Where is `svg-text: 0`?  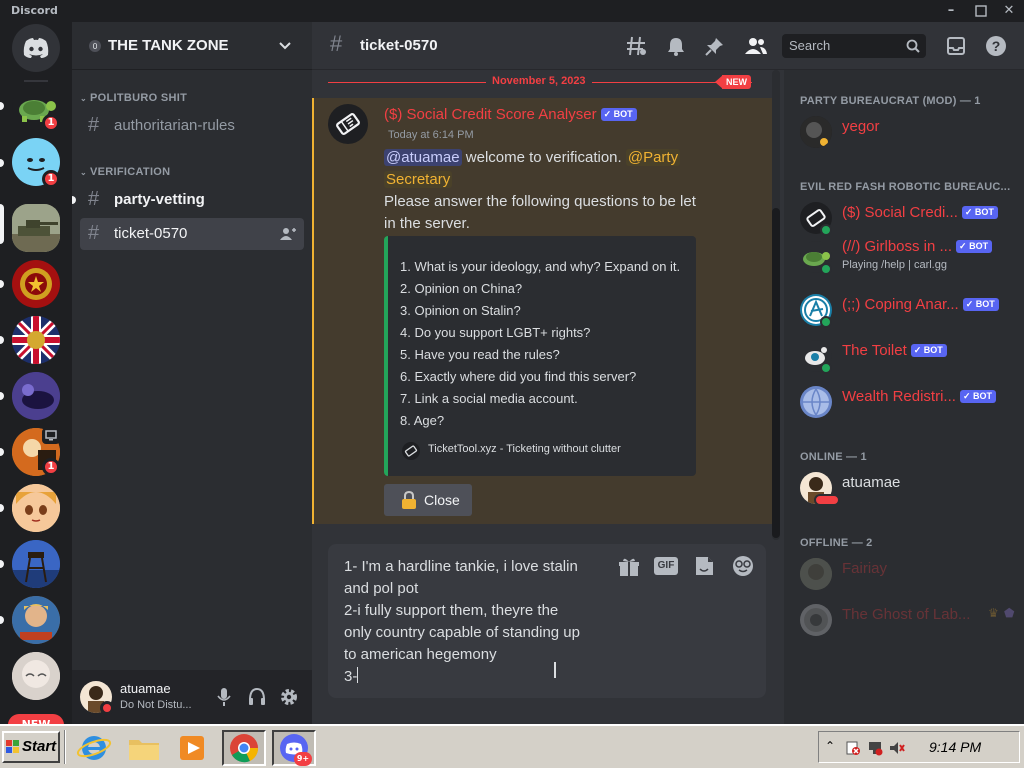 svg-text: 0 is located at coordinates (94, 46).